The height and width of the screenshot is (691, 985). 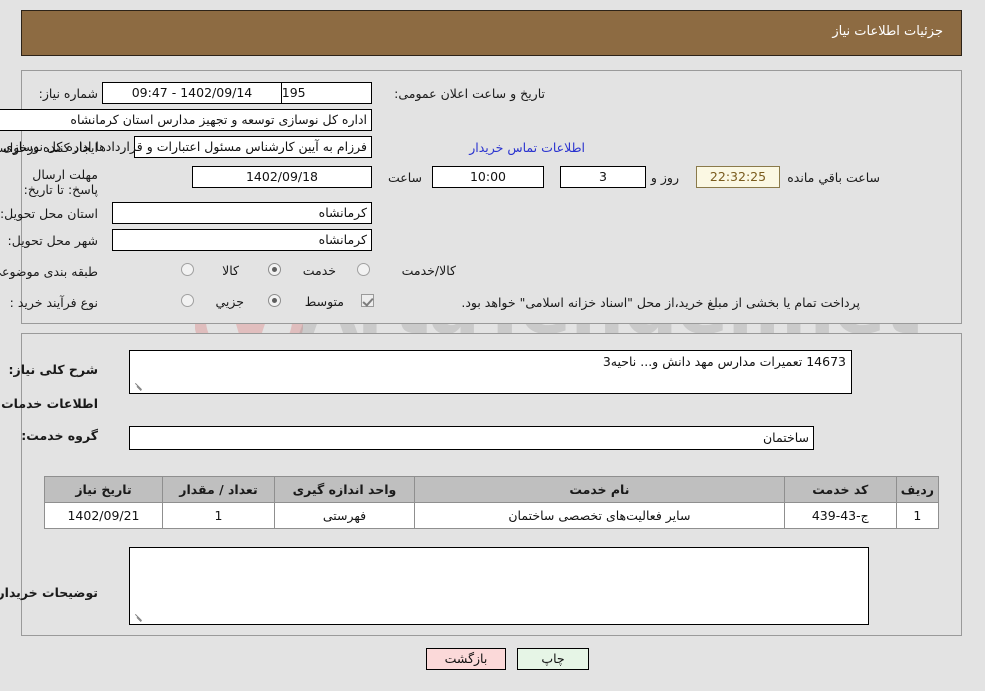 I want to click on cell-radif: 1, so click(x=918, y=515).